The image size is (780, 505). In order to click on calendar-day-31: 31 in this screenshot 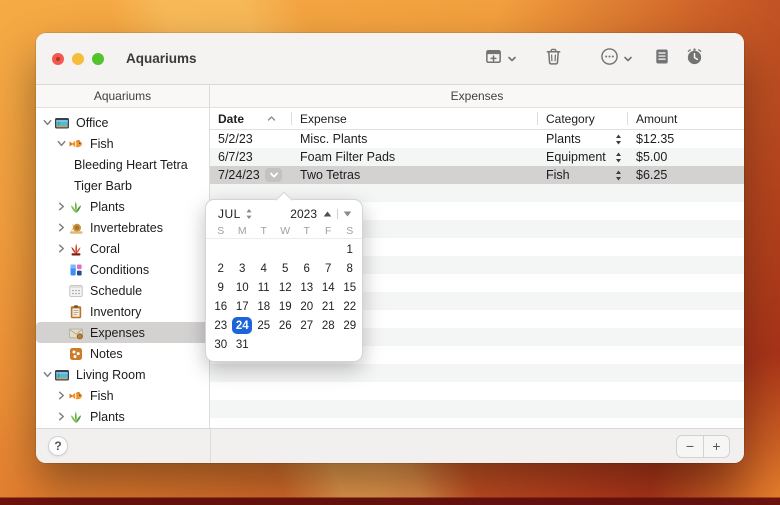, I will do `click(243, 344)`.